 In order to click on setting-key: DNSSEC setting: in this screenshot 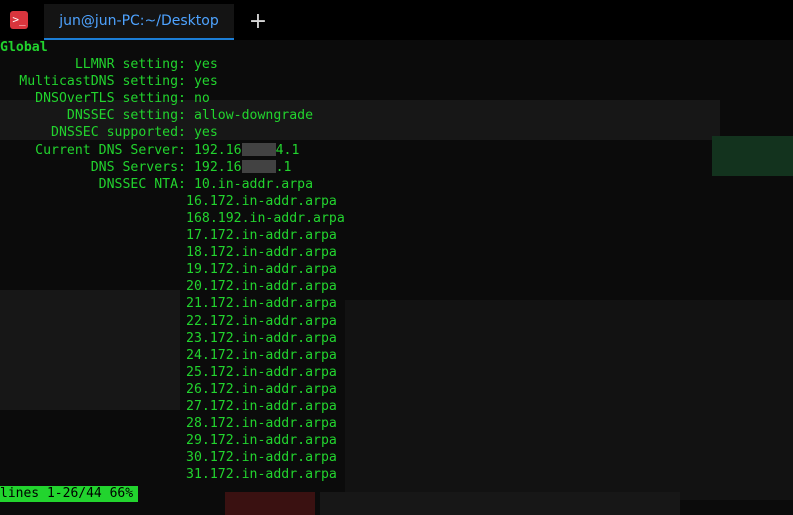, I will do `click(126, 116)`.